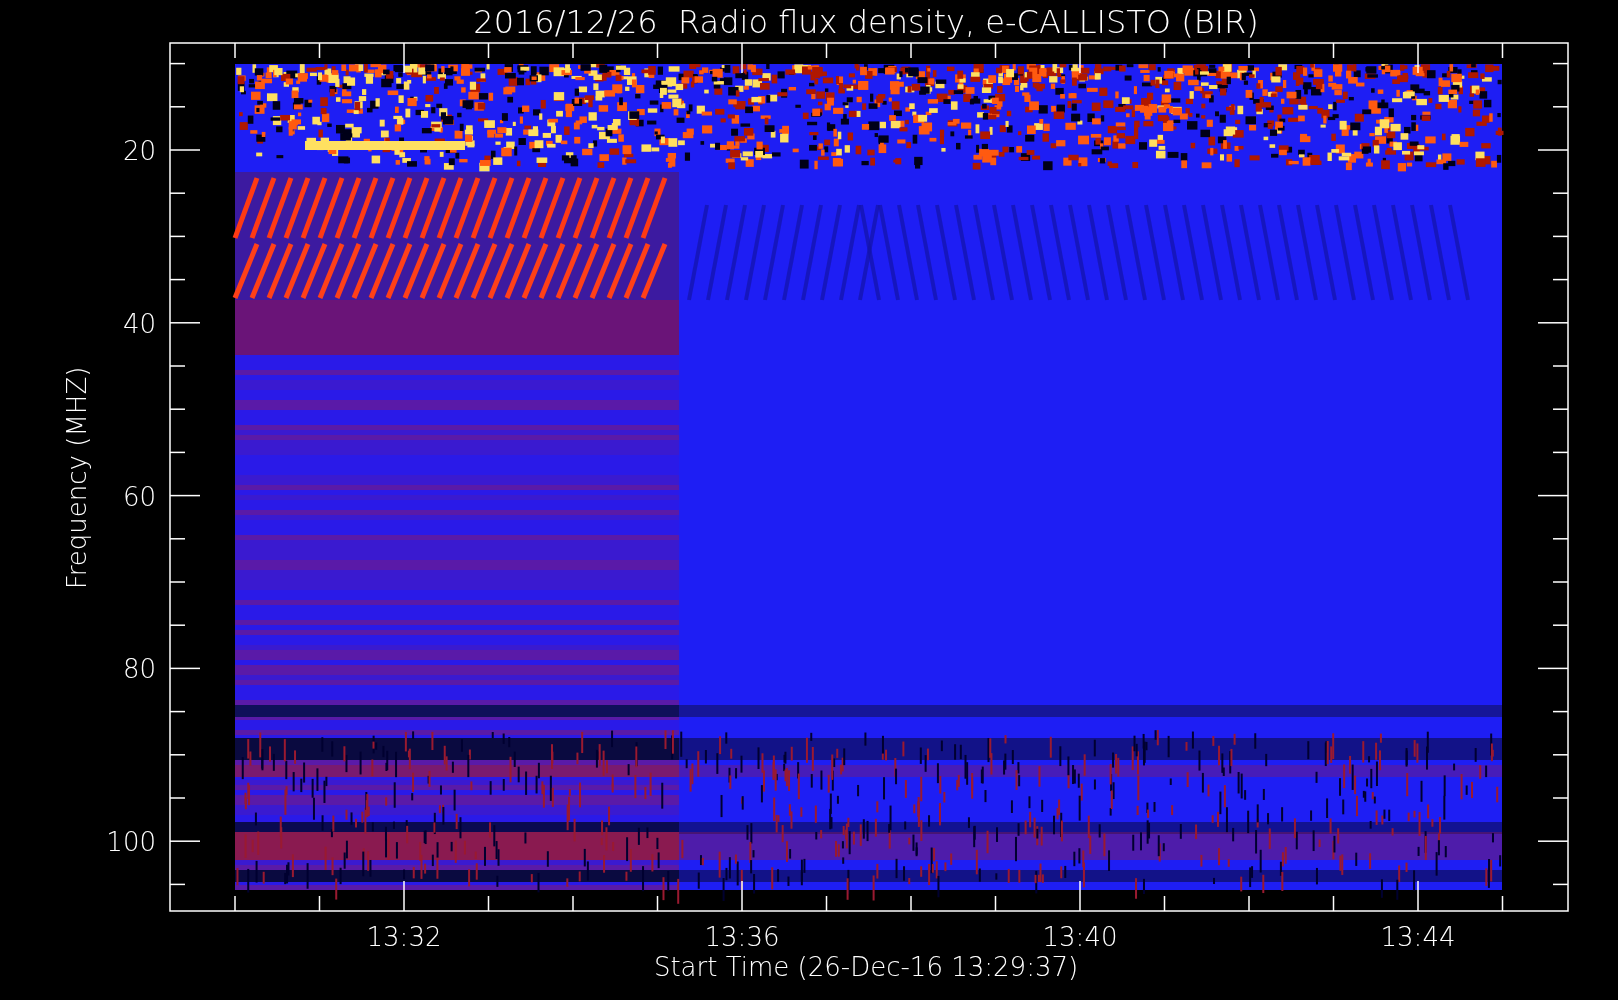 The image size is (1618, 1000). Describe the element at coordinates (131, 842) in the screenshot. I see `tick-label: 100` at that location.